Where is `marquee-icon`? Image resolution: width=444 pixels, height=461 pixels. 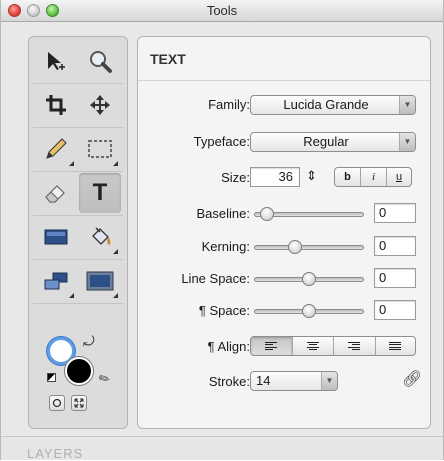 marquee-icon is located at coordinates (100, 149).